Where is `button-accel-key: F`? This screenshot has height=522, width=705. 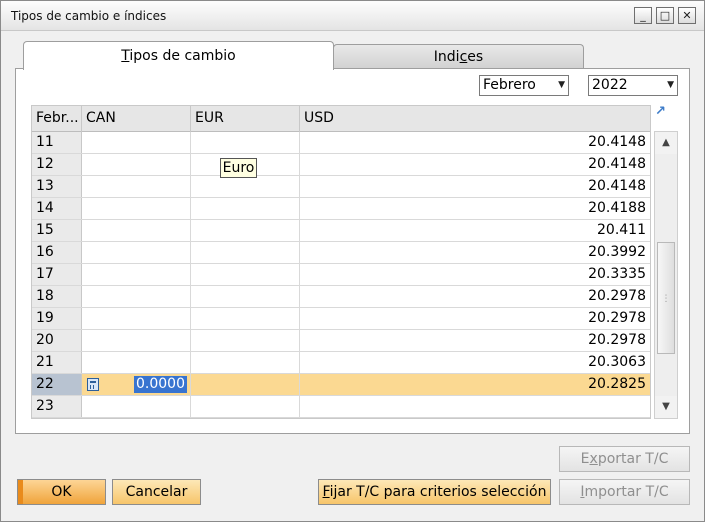
button-accel-key: F is located at coordinates (326, 492).